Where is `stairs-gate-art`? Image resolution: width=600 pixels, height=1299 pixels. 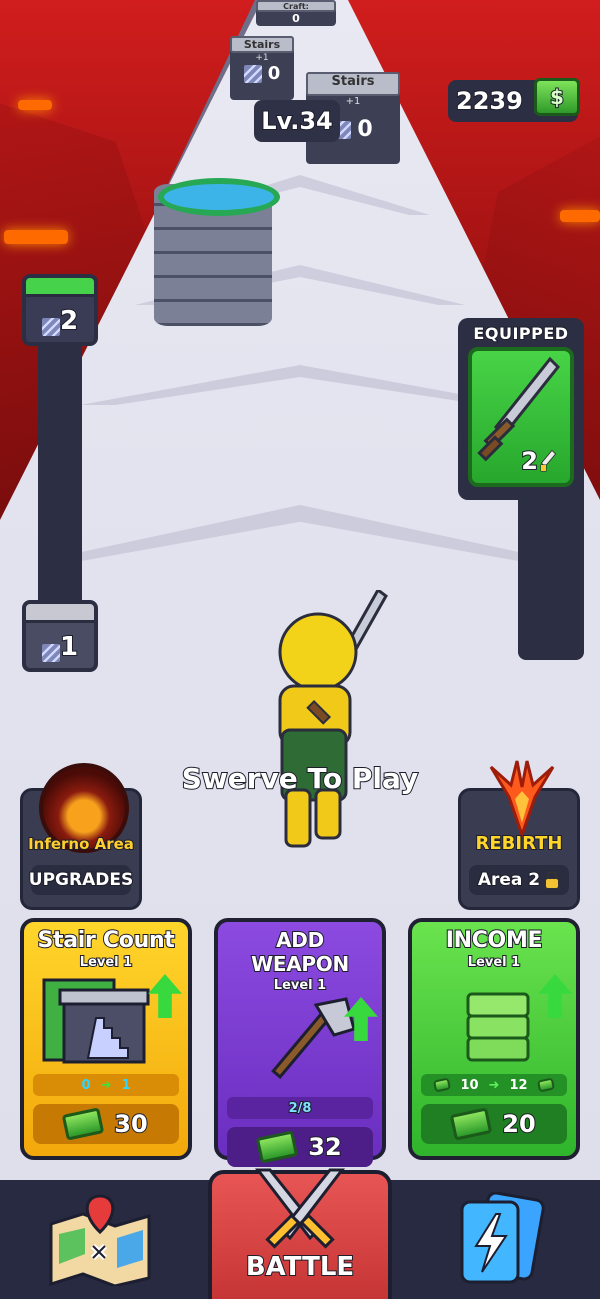 stairs-gate-art is located at coordinates (106, 1022).